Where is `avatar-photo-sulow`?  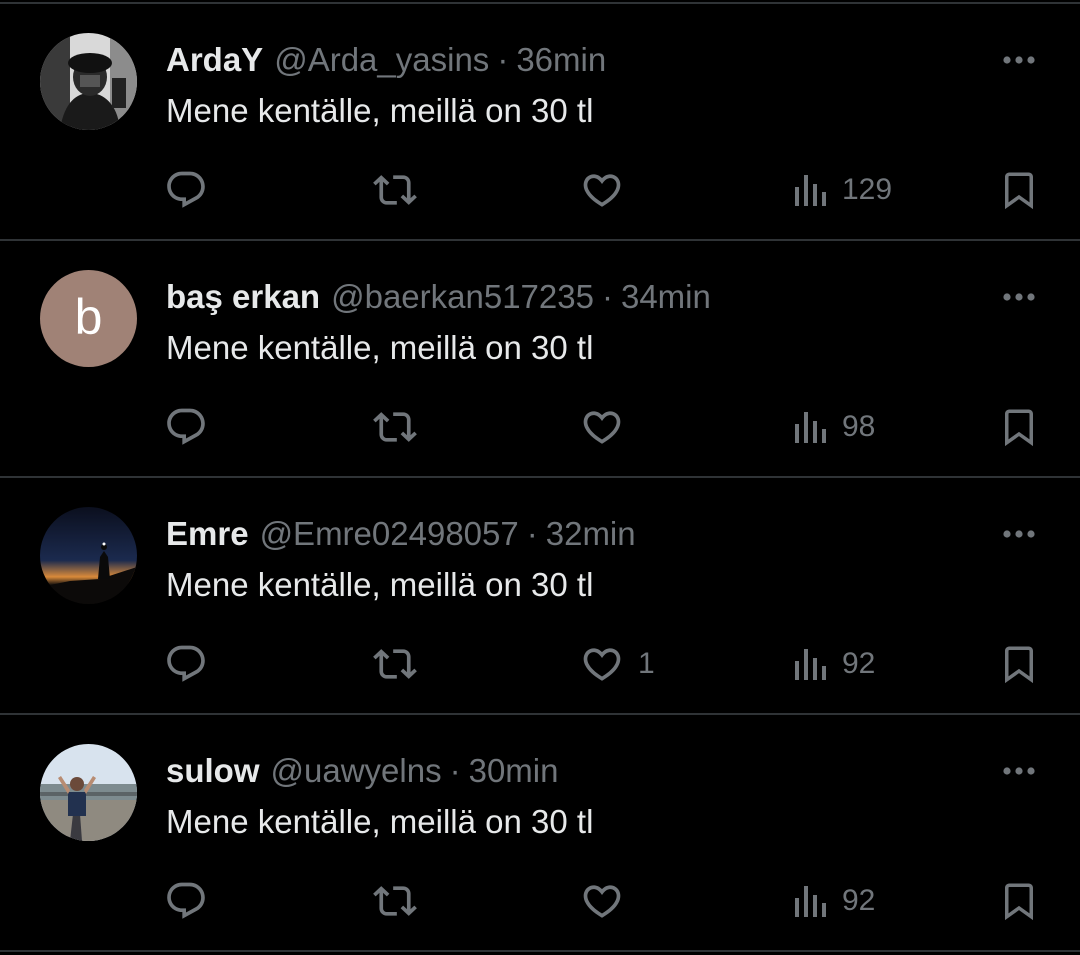 avatar-photo-sulow is located at coordinates (88, 792).